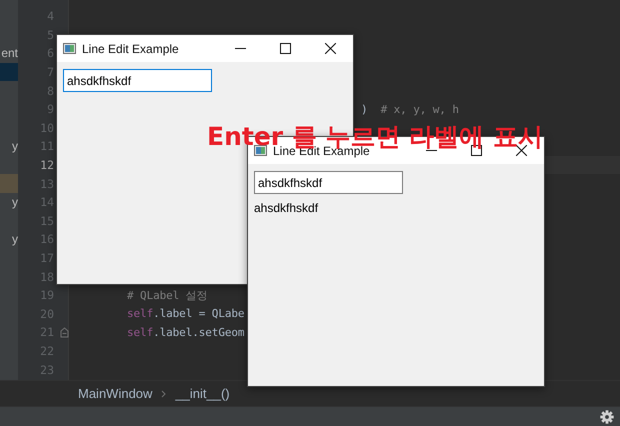 The width and height of the screenshot is (620, 426). Describe the element at coordinates (167, 295) in the screenshot. I see `code-line: # QLabel 설정` at that location.